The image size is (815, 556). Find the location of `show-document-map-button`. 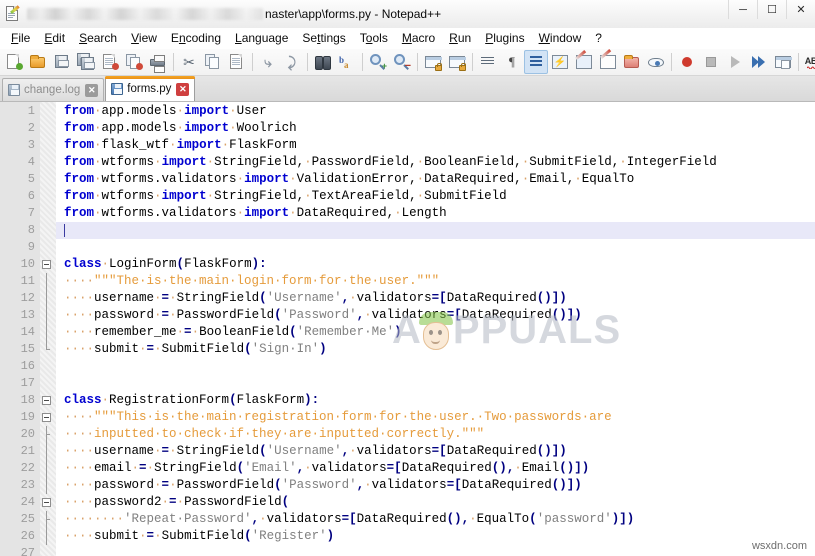

show-document-map-button is located at coordinates (584, 61).